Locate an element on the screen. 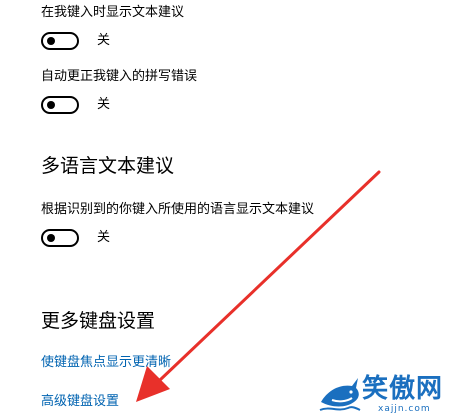 This screenshot has width=452, height=419. arrow-head is located at coordinates (153, 384).